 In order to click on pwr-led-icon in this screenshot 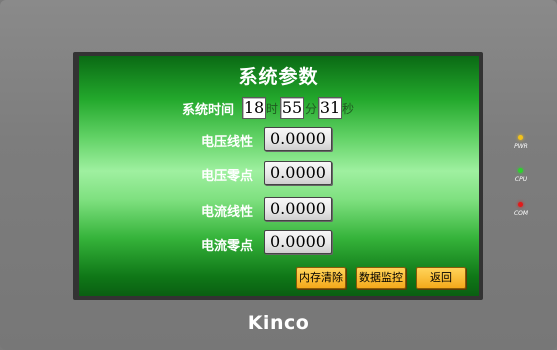, I will do `click(520, 137)`.